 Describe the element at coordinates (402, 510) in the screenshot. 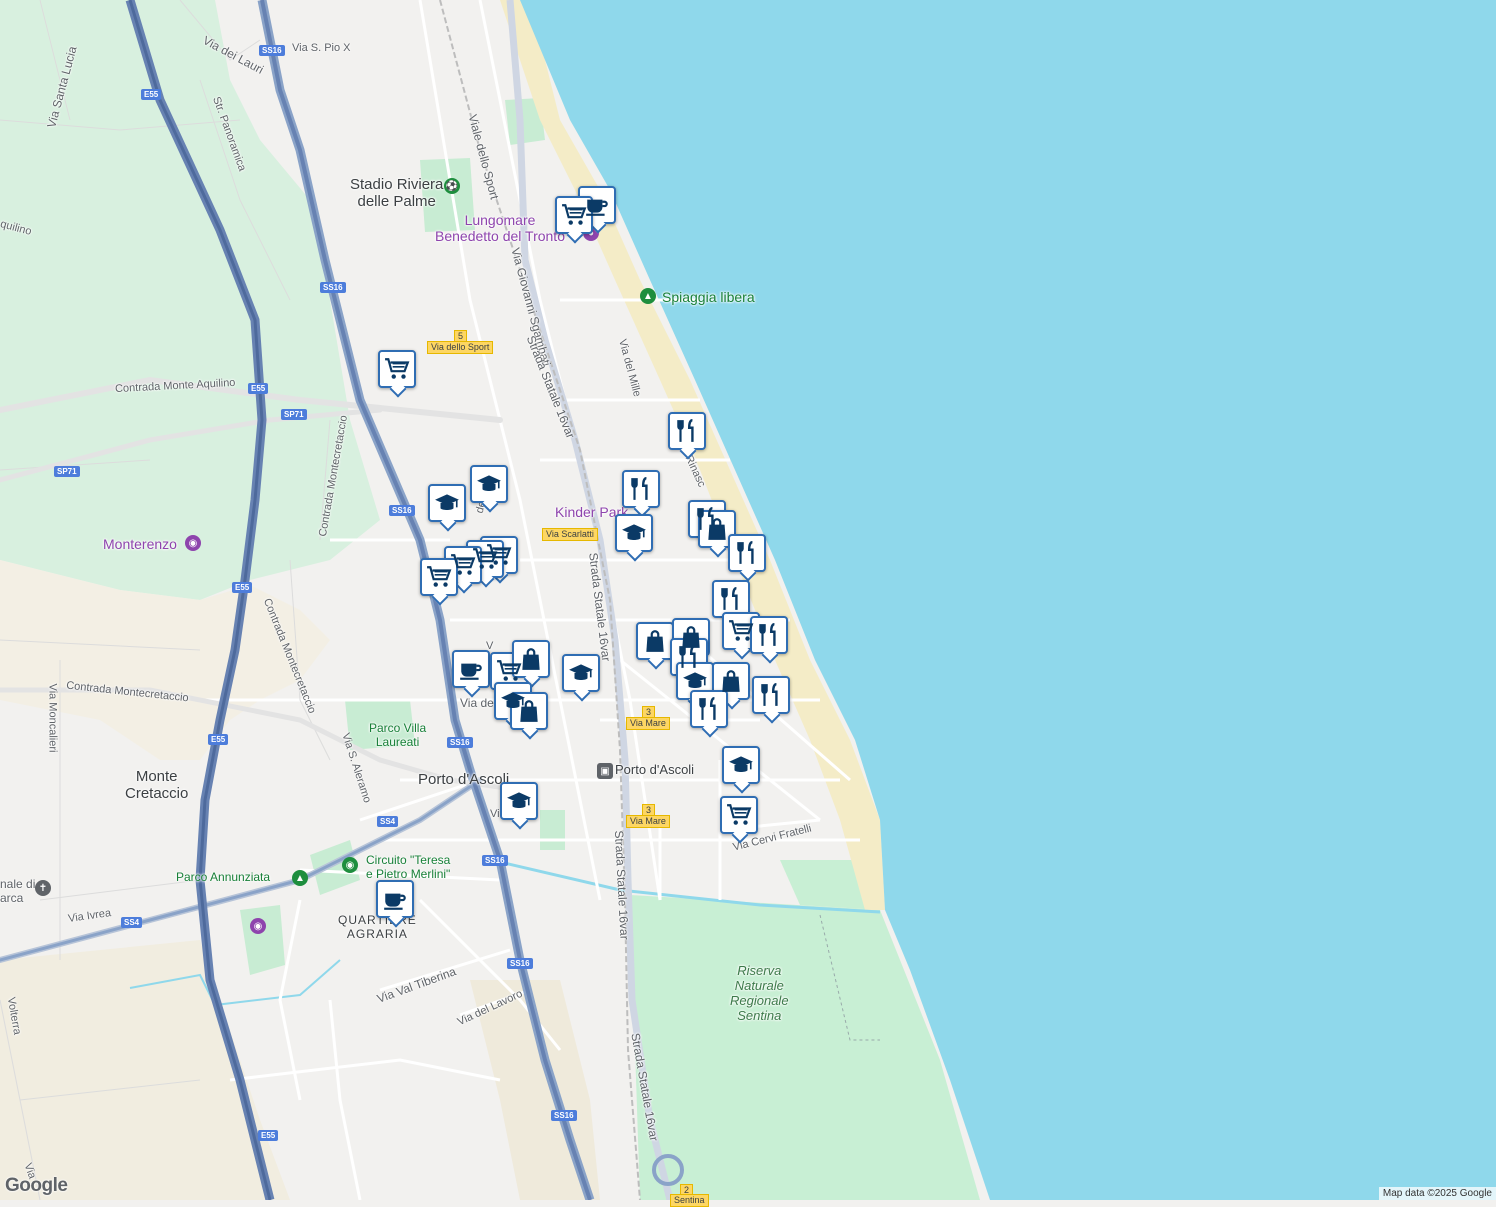

I see `shield-ss16-c: SS16` at that location.